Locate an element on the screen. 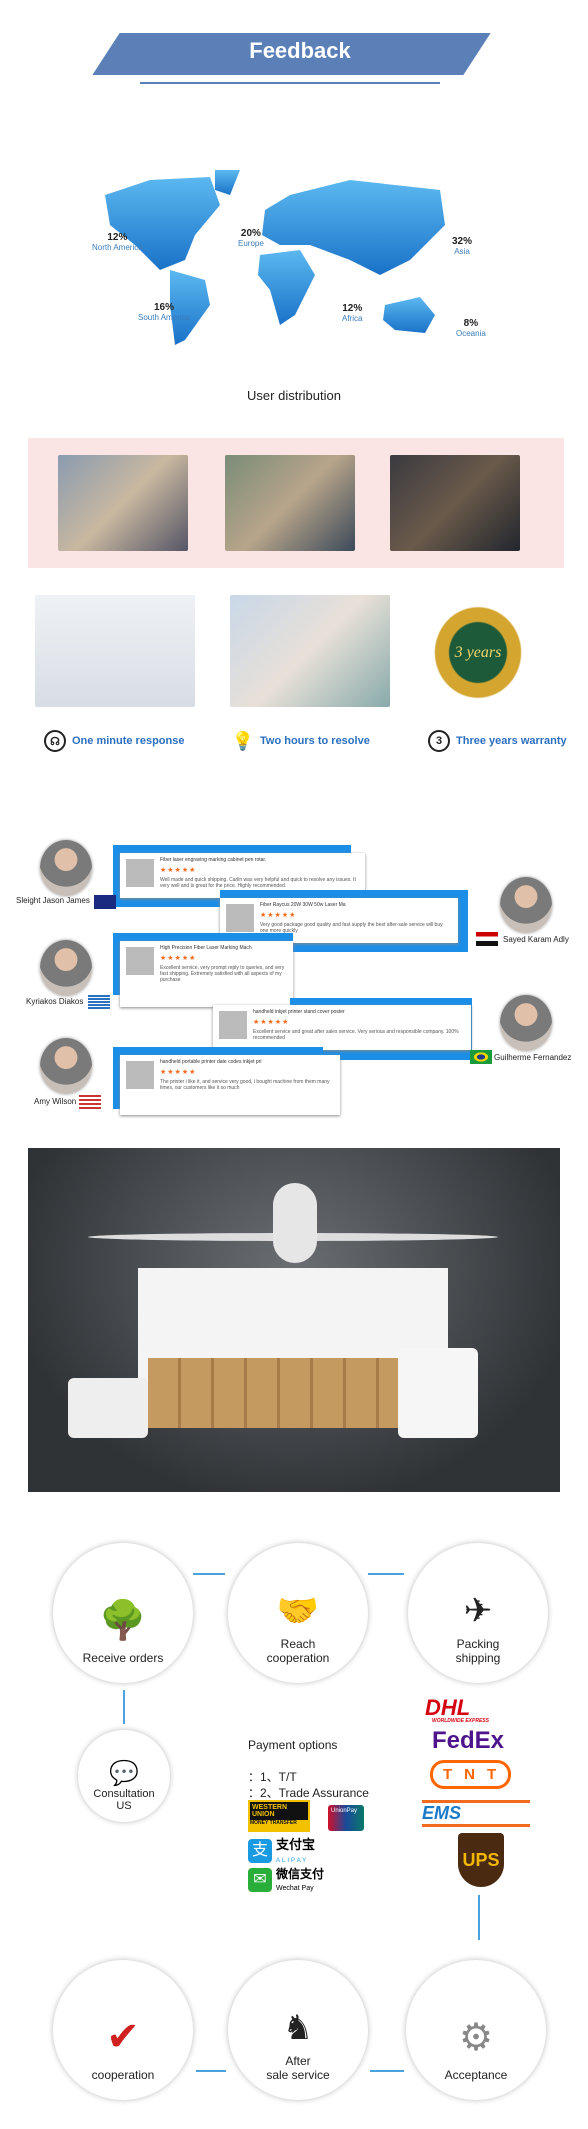 The height and width of the screenshot is (2129, 588). step-reach-cooperation: 🤝 Reach cooperation is located at coordinates (298, 1613).